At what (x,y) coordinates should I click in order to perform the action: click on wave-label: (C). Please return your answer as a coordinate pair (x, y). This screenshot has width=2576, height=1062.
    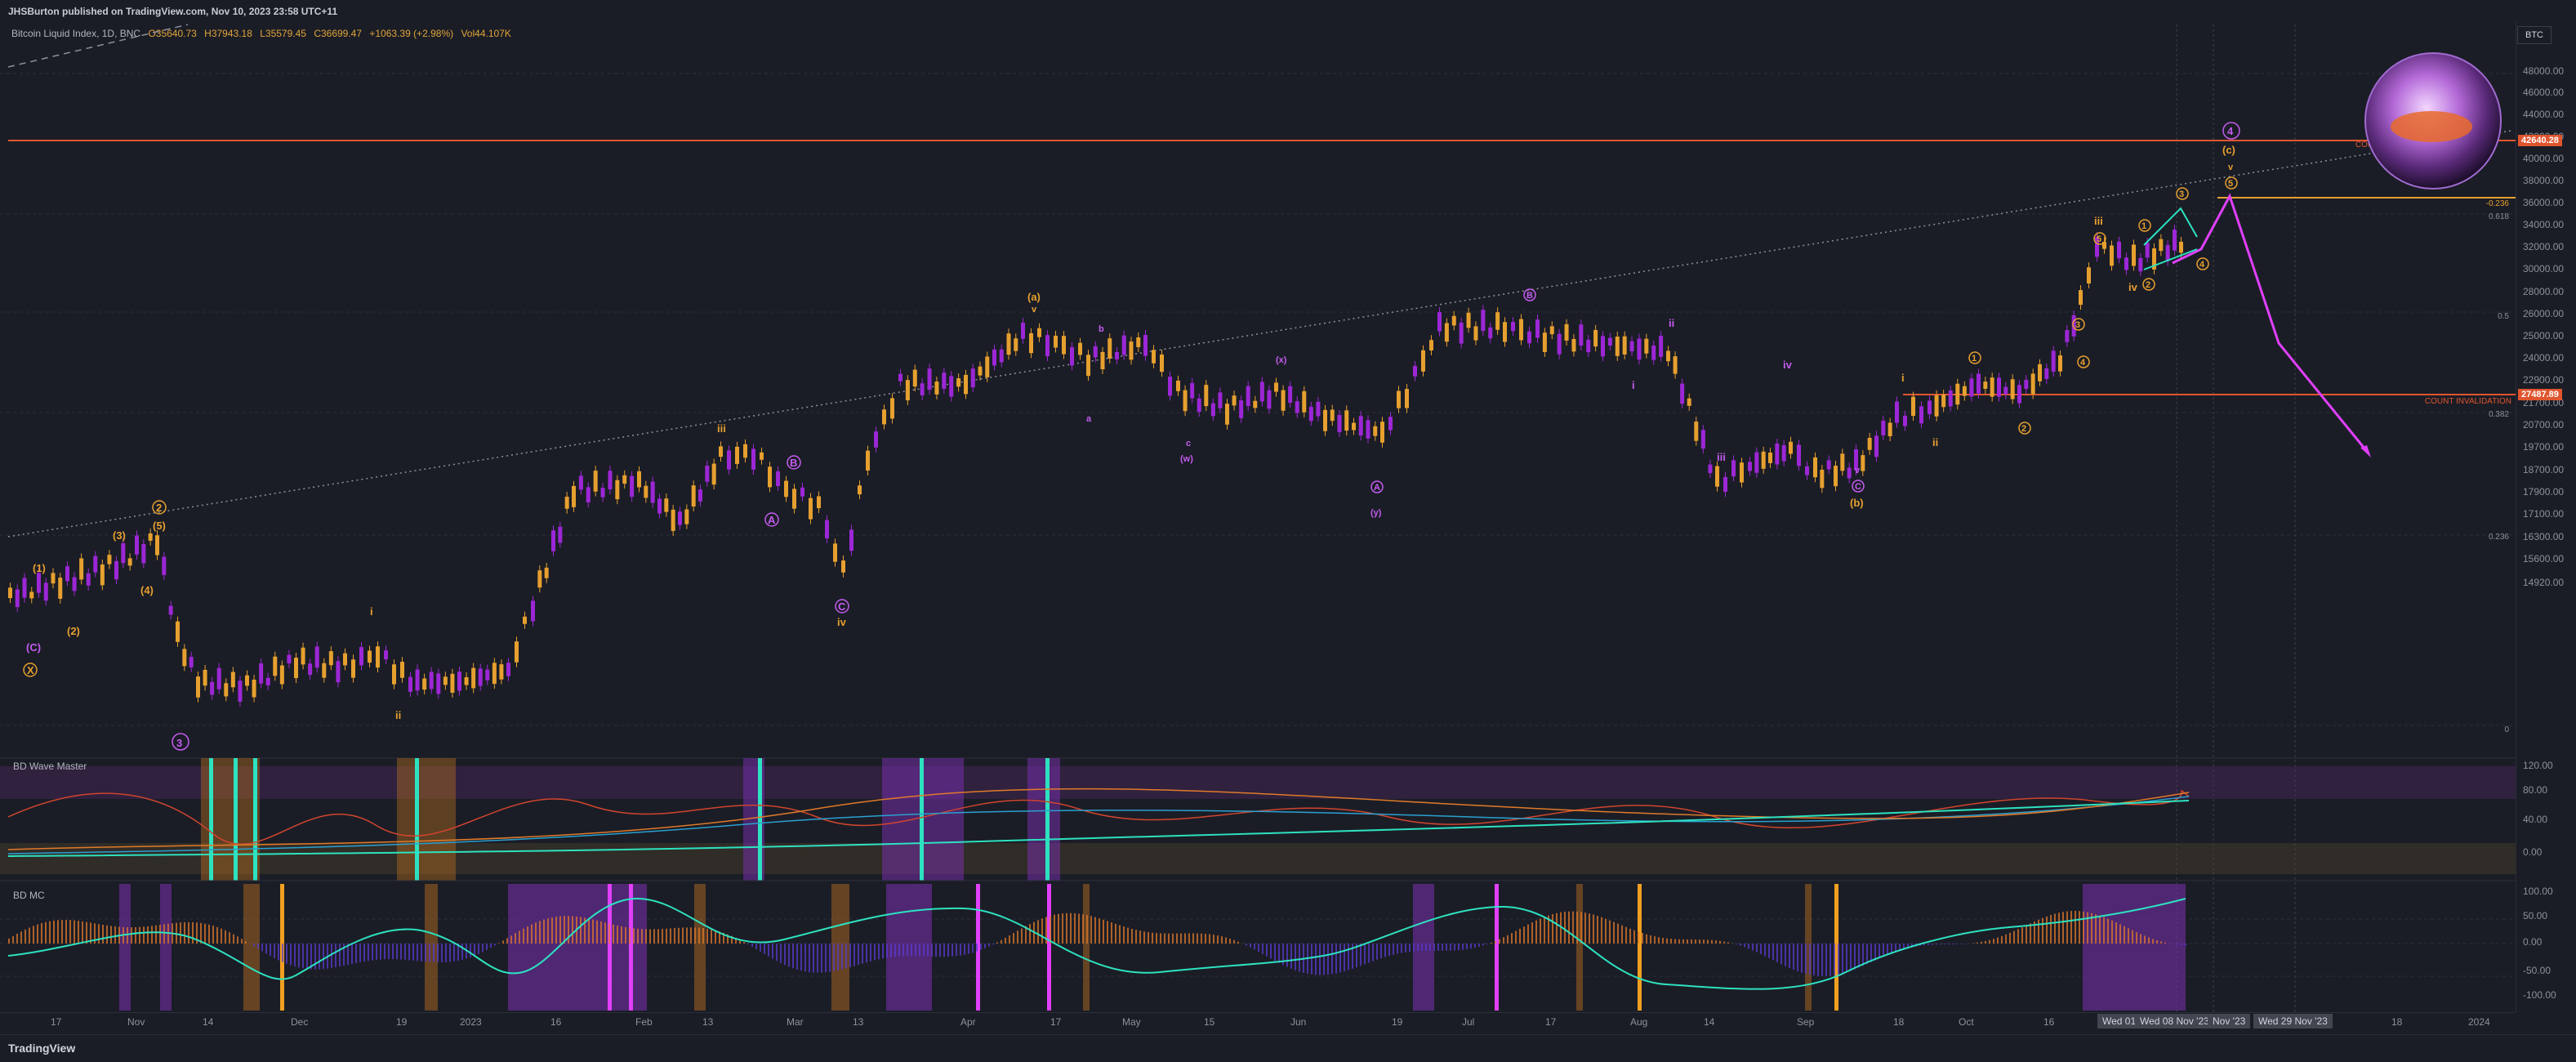
    Looking at the image, I should click on (33, 647).